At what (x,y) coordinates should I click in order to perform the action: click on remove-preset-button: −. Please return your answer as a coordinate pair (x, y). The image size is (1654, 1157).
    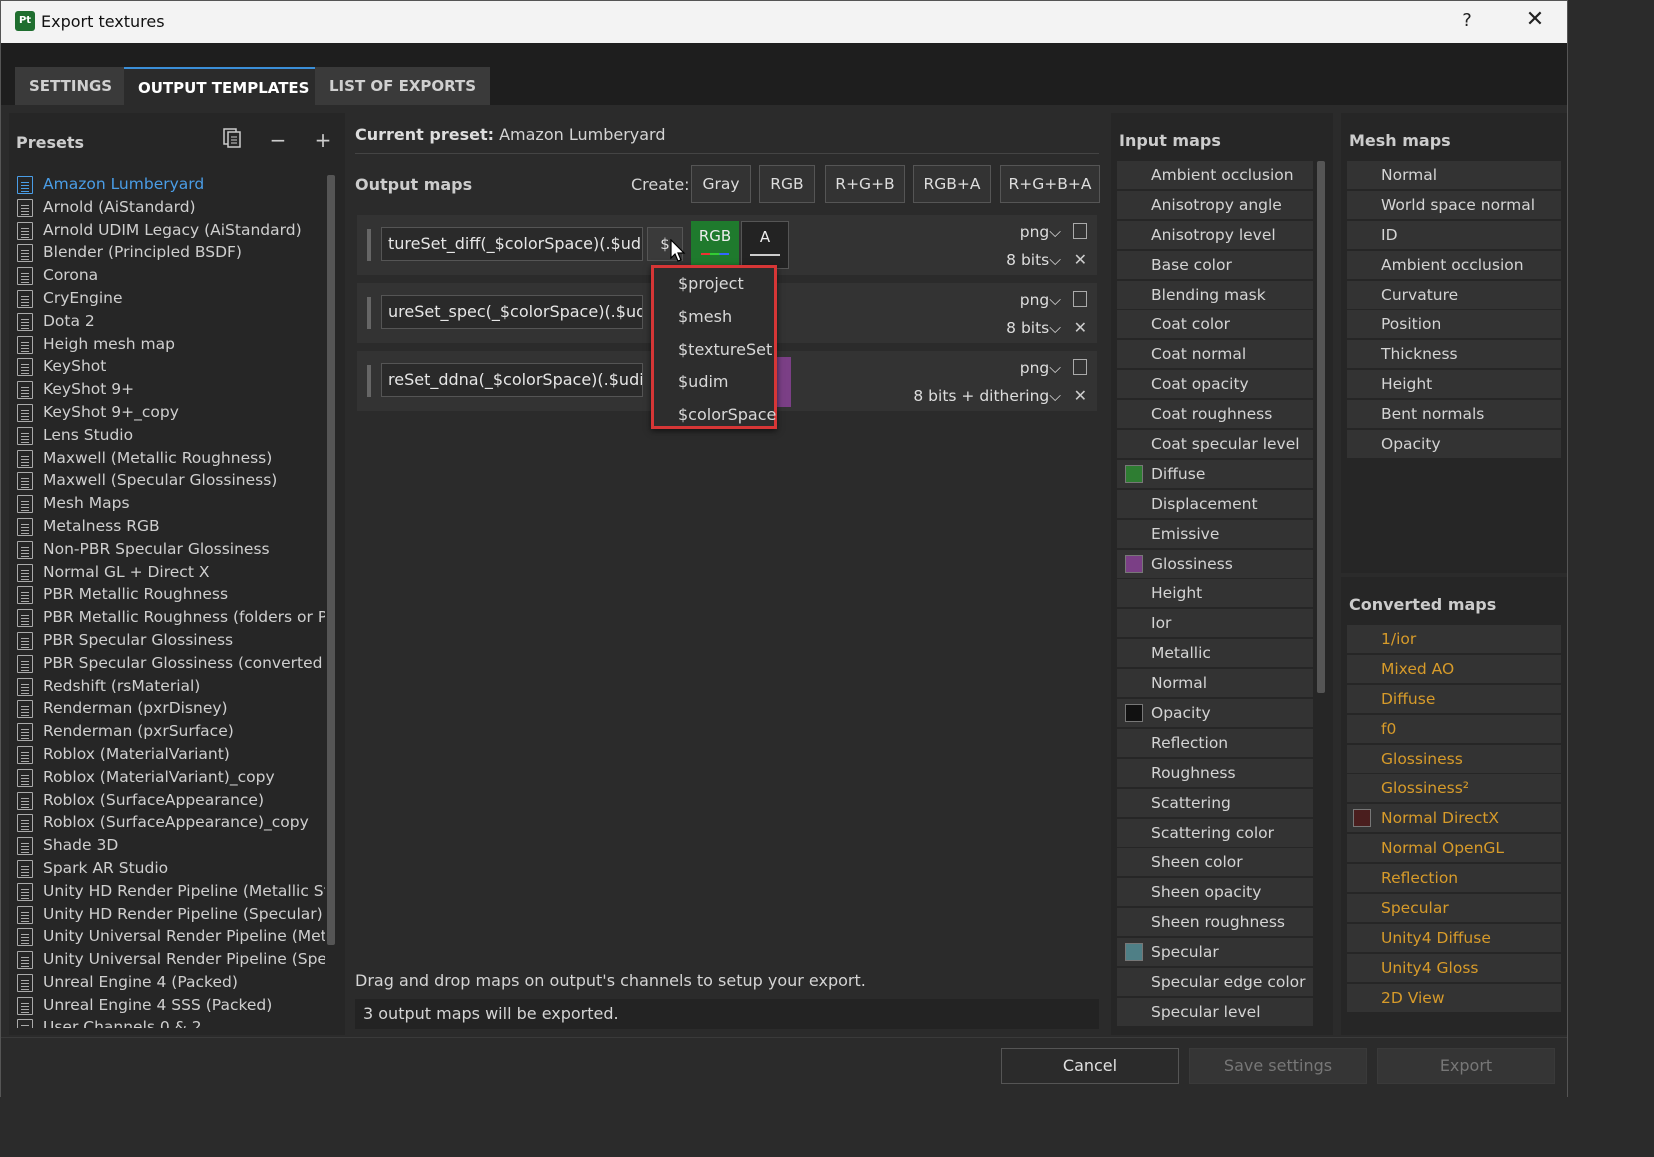
    Looking at the image, I should click on (278, 140).